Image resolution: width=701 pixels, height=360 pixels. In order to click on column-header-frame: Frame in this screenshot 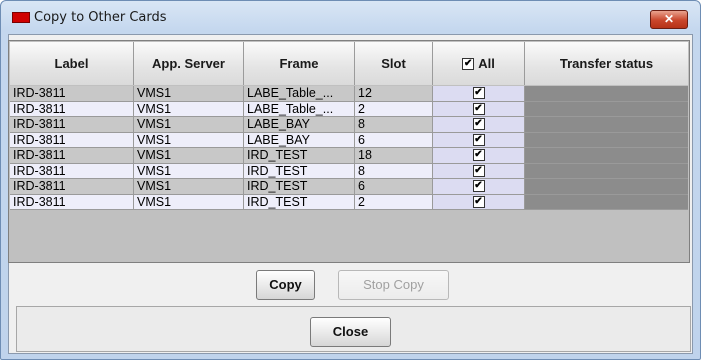, I will do `click(299, 63)`.